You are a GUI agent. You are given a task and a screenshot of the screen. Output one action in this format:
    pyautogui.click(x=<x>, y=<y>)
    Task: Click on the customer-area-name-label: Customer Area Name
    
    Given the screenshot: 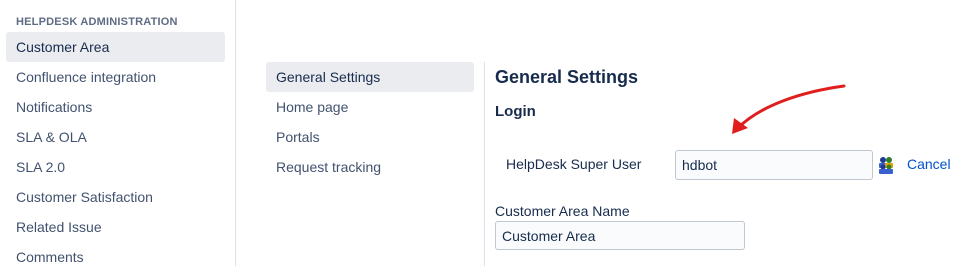 What is the action you would take?
    pyautogui.click(x=562, y=211)
    